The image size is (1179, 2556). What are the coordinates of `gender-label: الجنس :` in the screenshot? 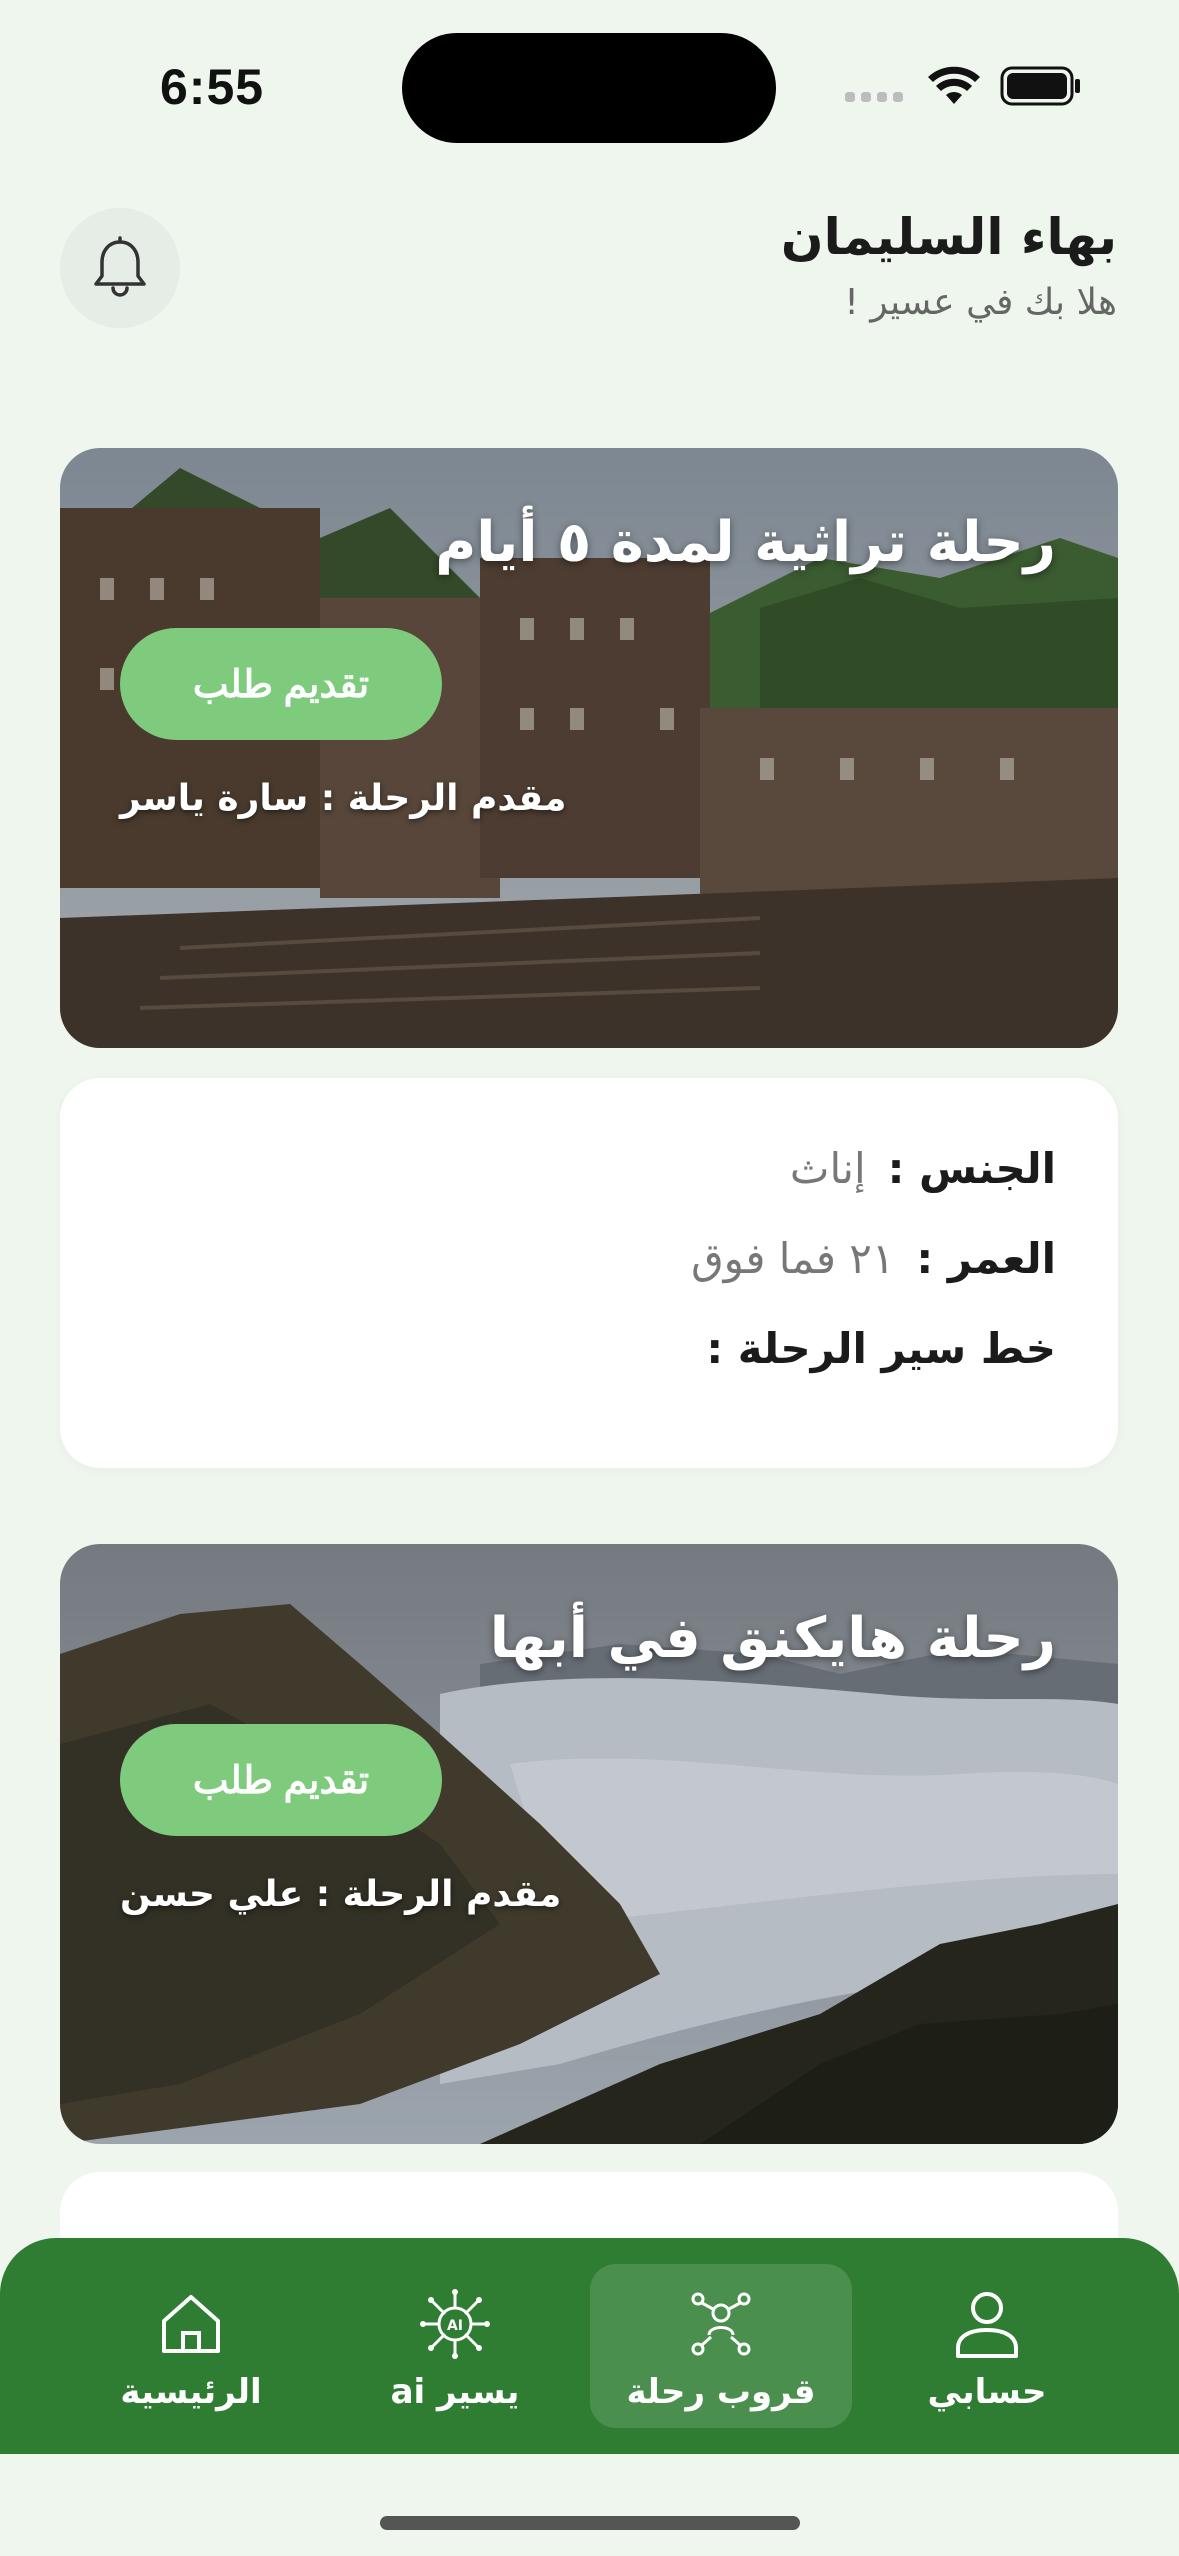 It's located at (971, 1168).